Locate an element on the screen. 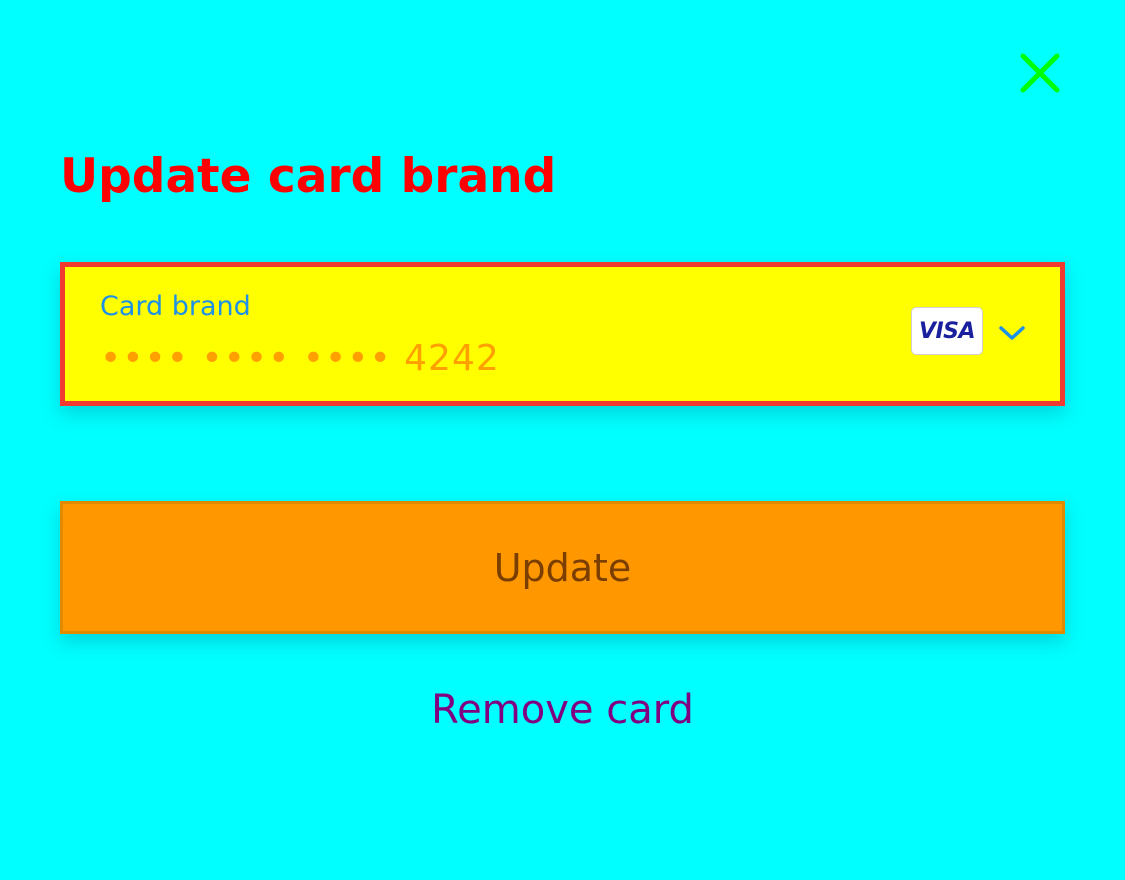 The height and width of the screenshot is (880, 1125). card-brand-select: Card brand •••• •••• •••• 4242 VISA is located at coordinates (562, 334).